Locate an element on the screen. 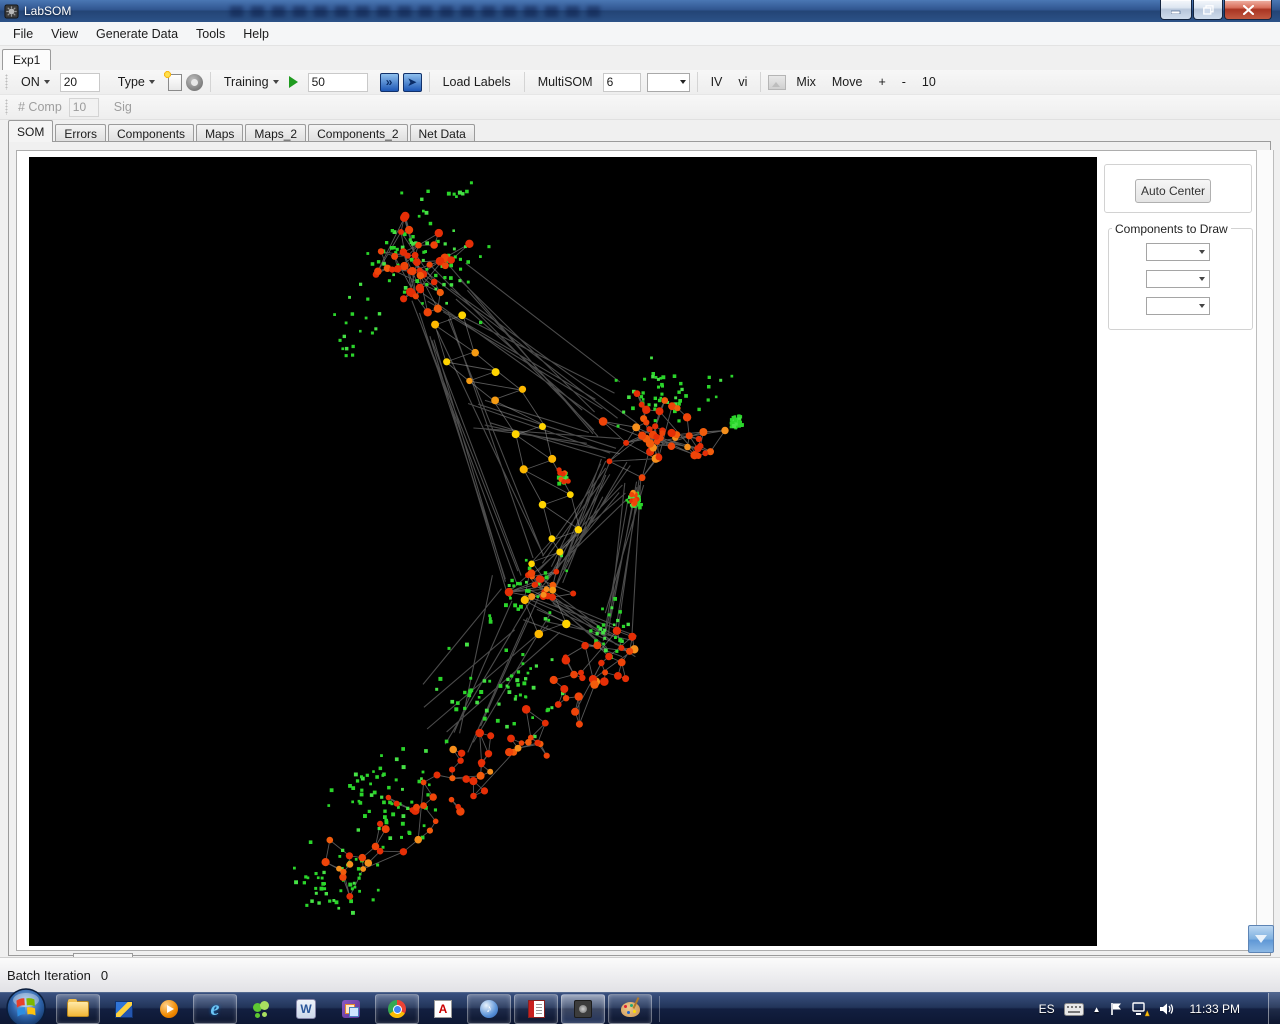 Image resolution: width=1280 pixels, height=1024 pixels. vi-button: vi is located at coordinates (742, 82).